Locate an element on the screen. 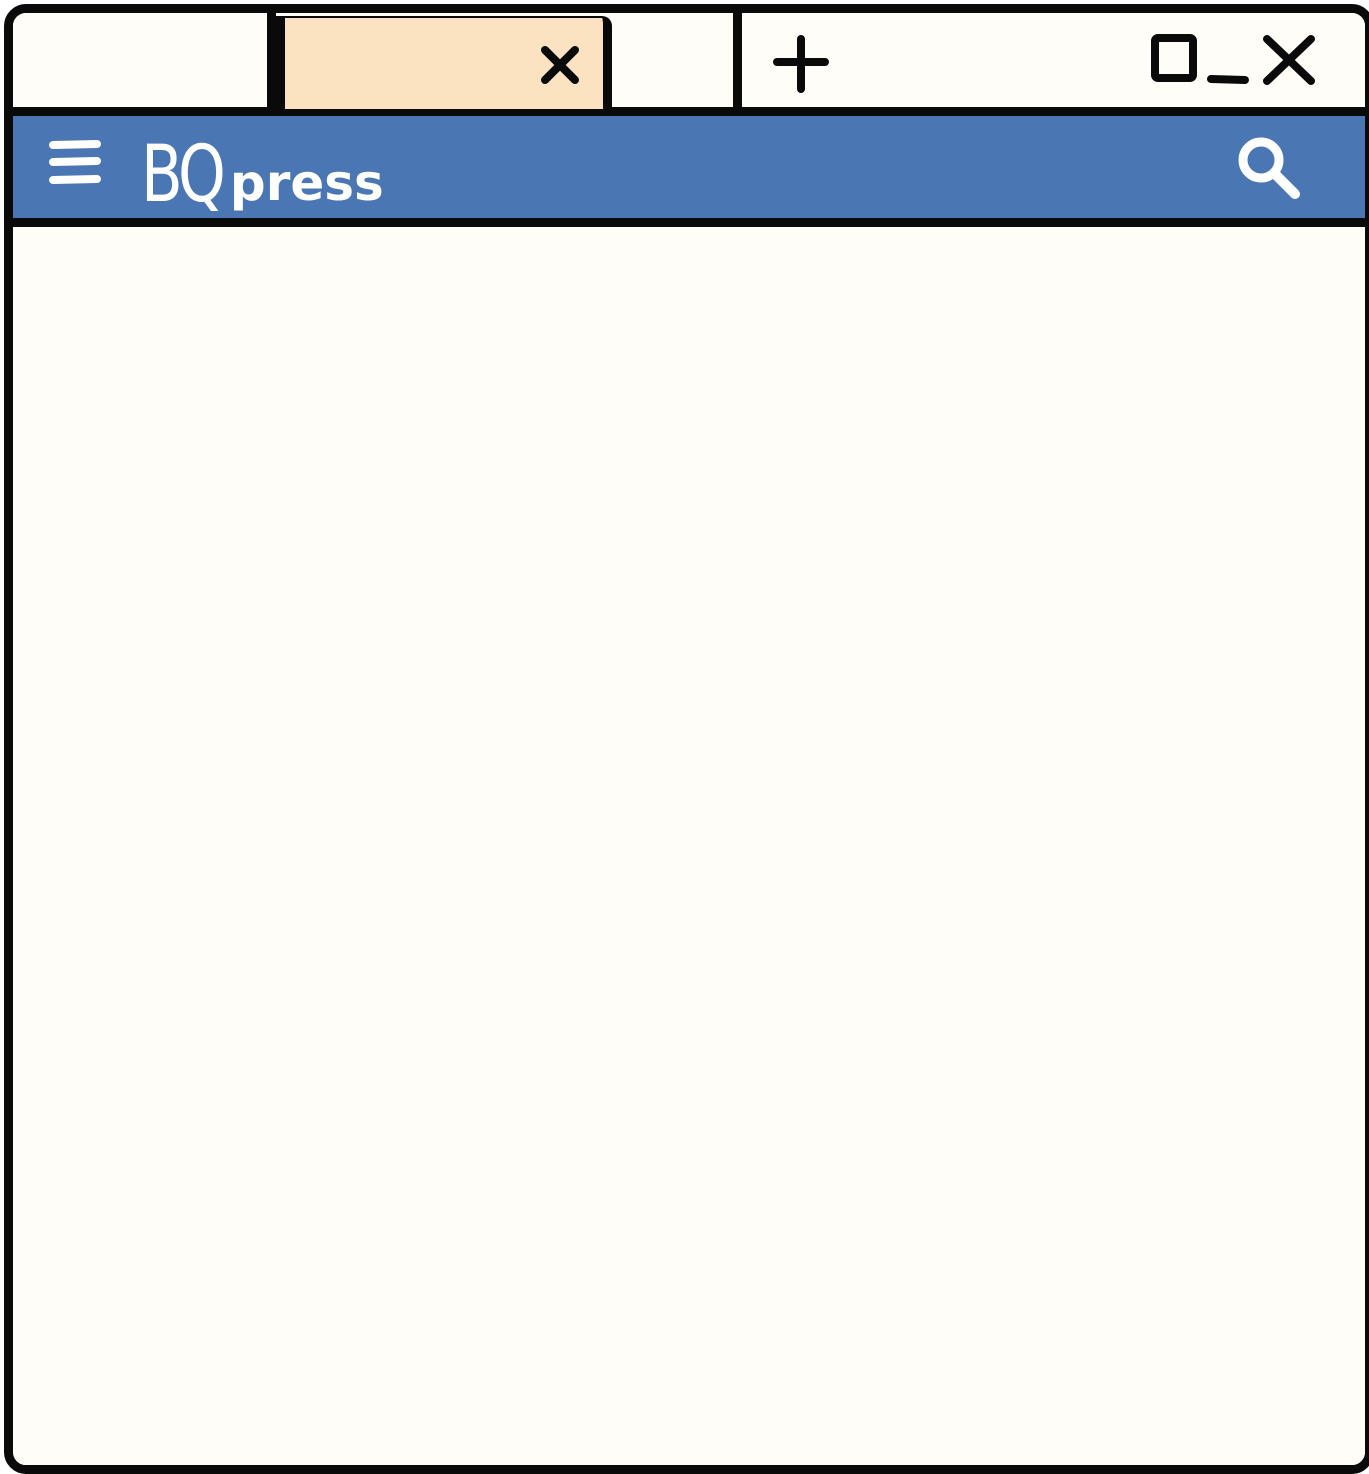  search-icon is located at coordinates (1269, 168).